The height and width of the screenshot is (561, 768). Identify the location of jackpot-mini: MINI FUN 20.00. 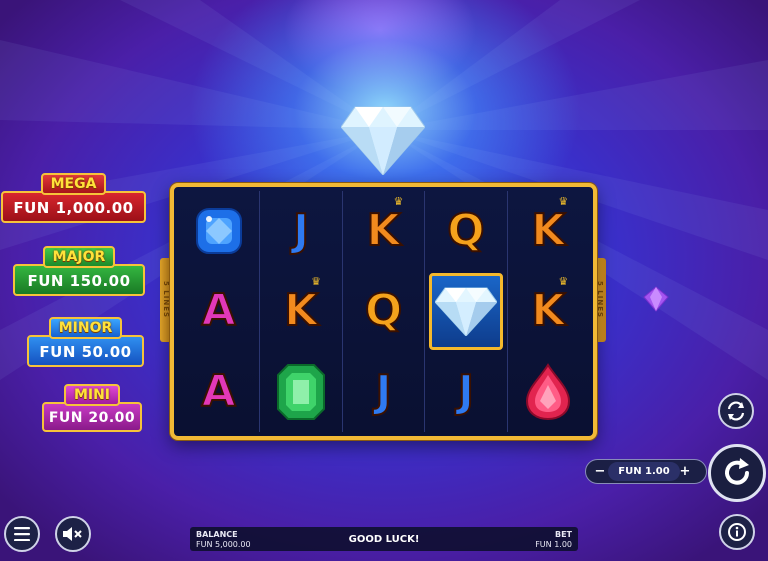
(92, 408).